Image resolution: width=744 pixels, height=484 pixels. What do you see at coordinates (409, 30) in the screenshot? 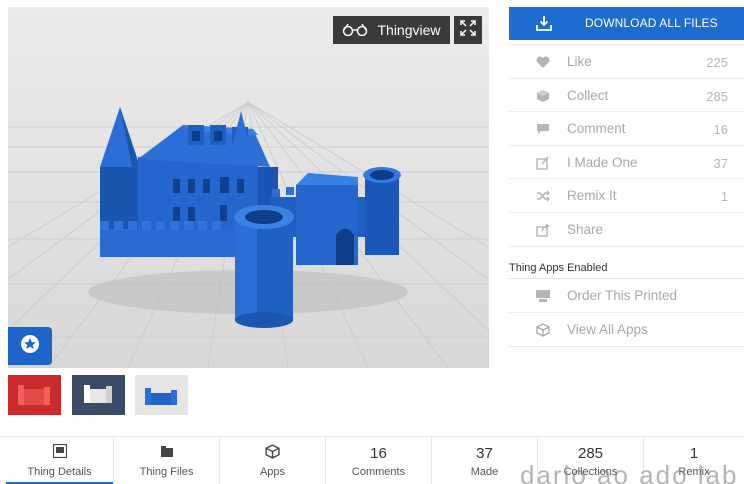
I see `thingview-label: Thingview` at bounding box center [409, 30].